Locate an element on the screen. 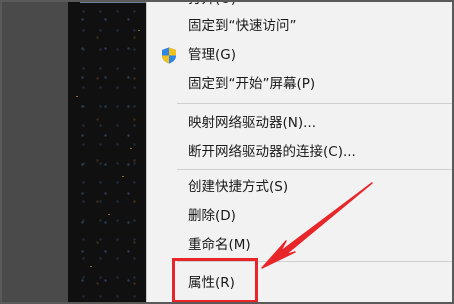 This screenshot has height=304, width=454. menu-item-label: 管理(G) is located at coordinates (212, 55).